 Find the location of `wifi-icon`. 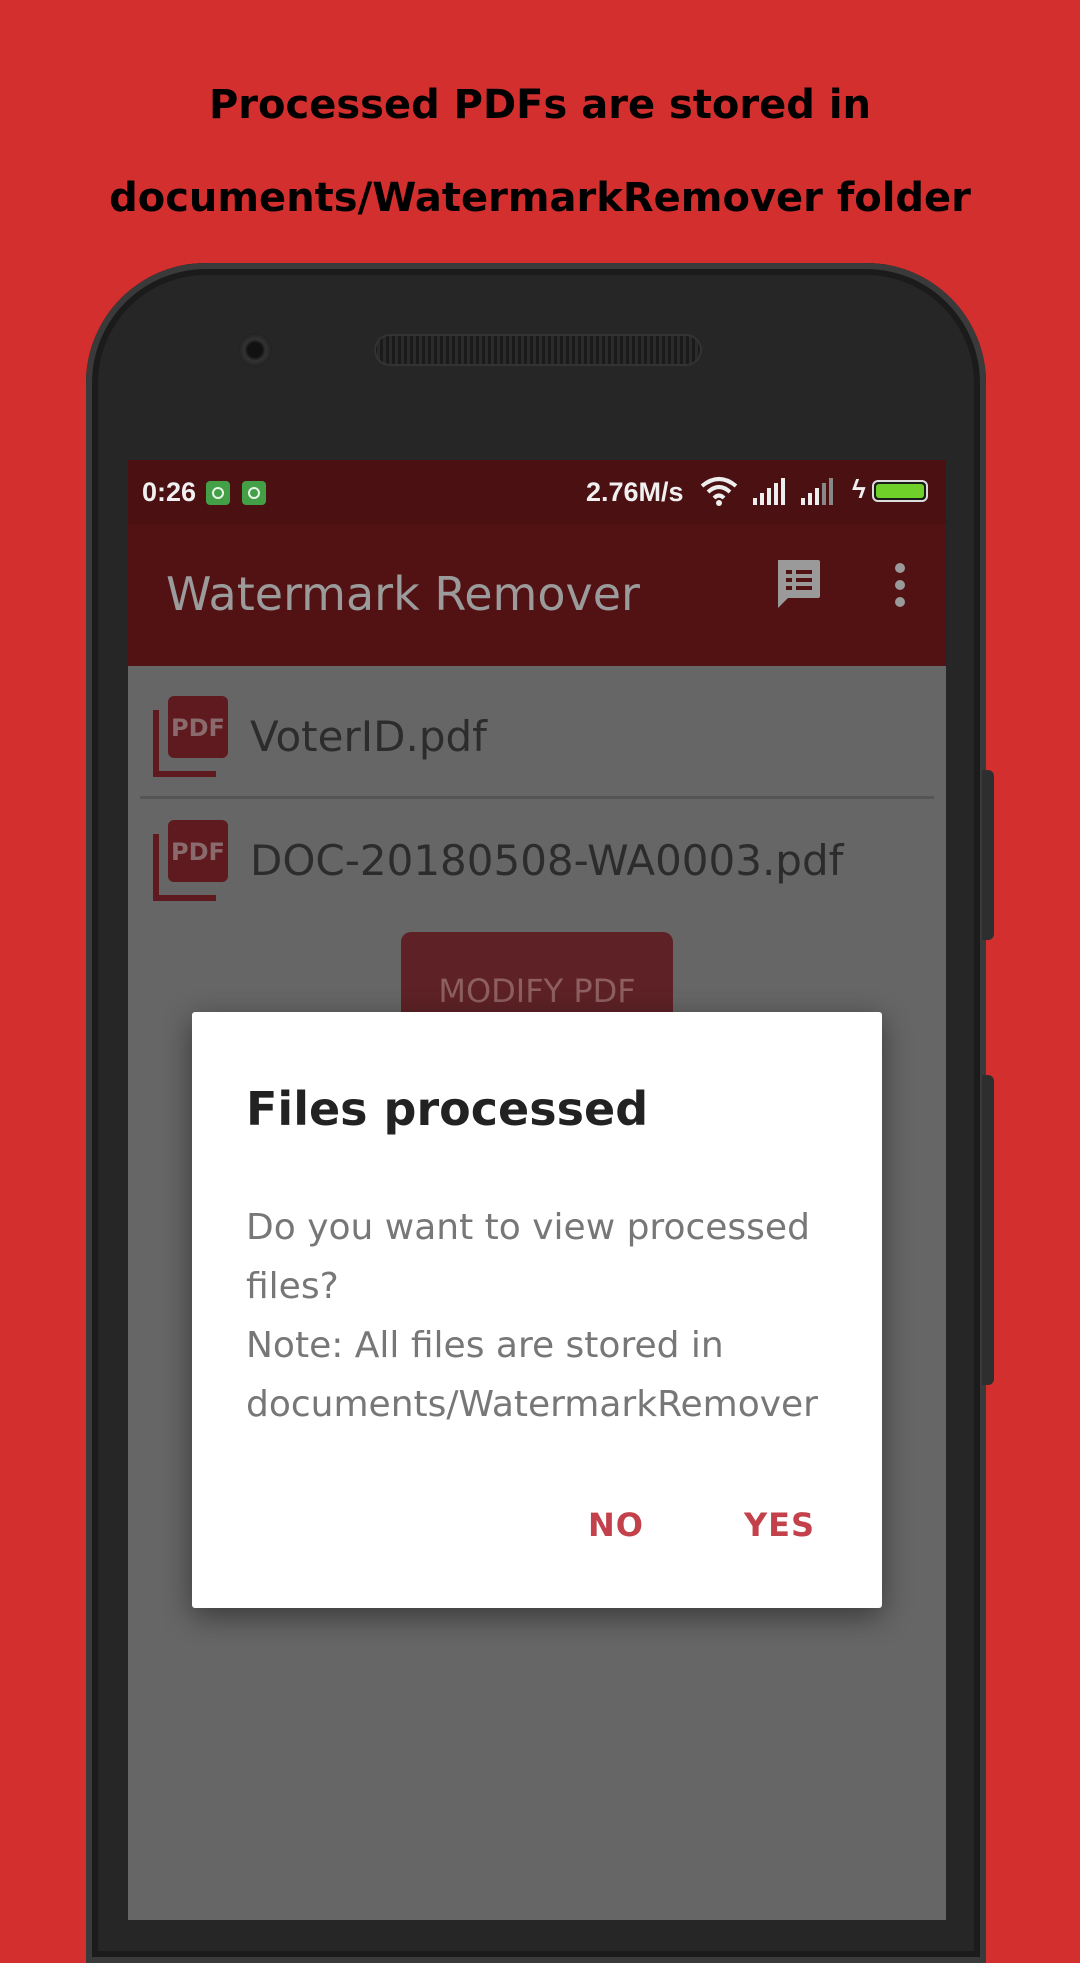

wifi-icon is located at coordinates (719, 491).